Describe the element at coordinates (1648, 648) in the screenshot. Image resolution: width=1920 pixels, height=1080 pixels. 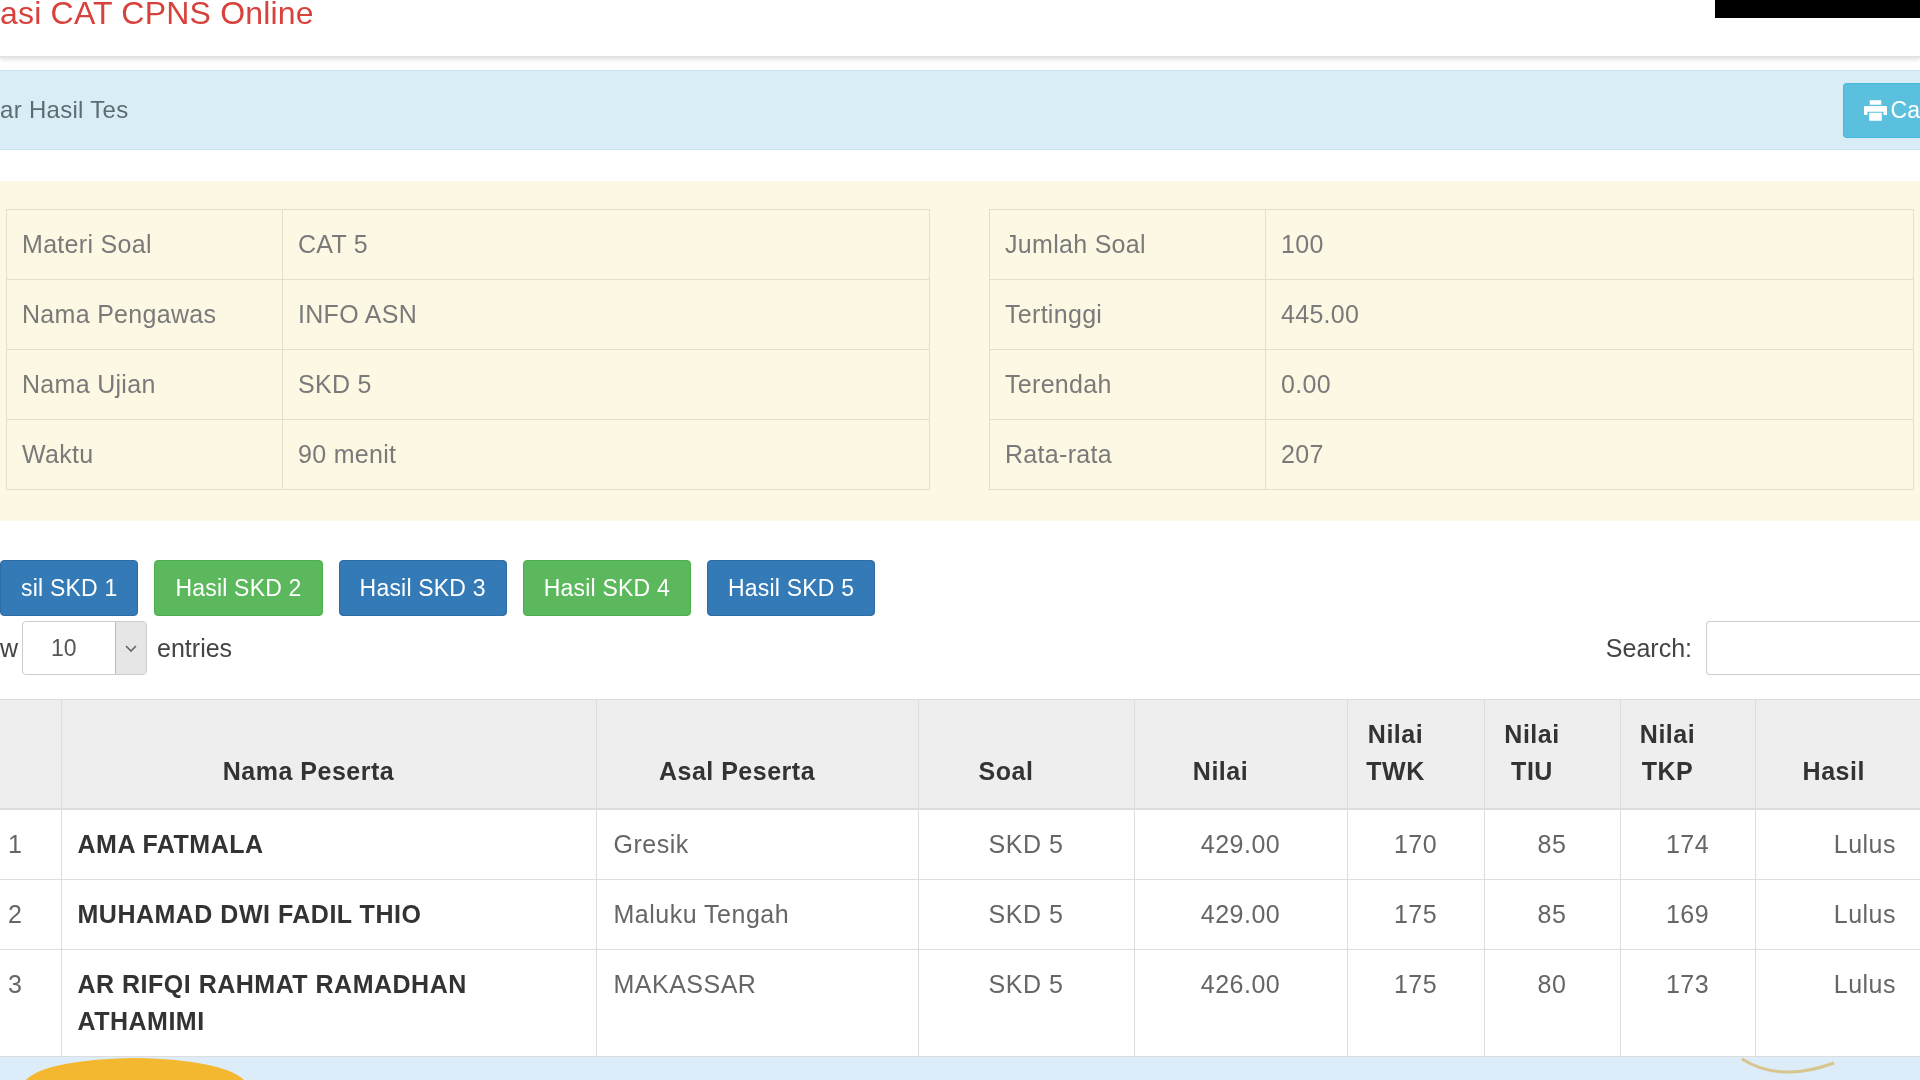
I see `search-label: Search:` at that location.